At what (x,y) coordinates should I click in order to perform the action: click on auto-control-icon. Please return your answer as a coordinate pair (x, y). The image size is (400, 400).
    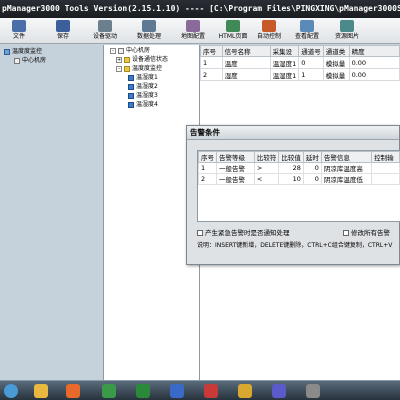
    Looking at the image, I should click on (269, 26).